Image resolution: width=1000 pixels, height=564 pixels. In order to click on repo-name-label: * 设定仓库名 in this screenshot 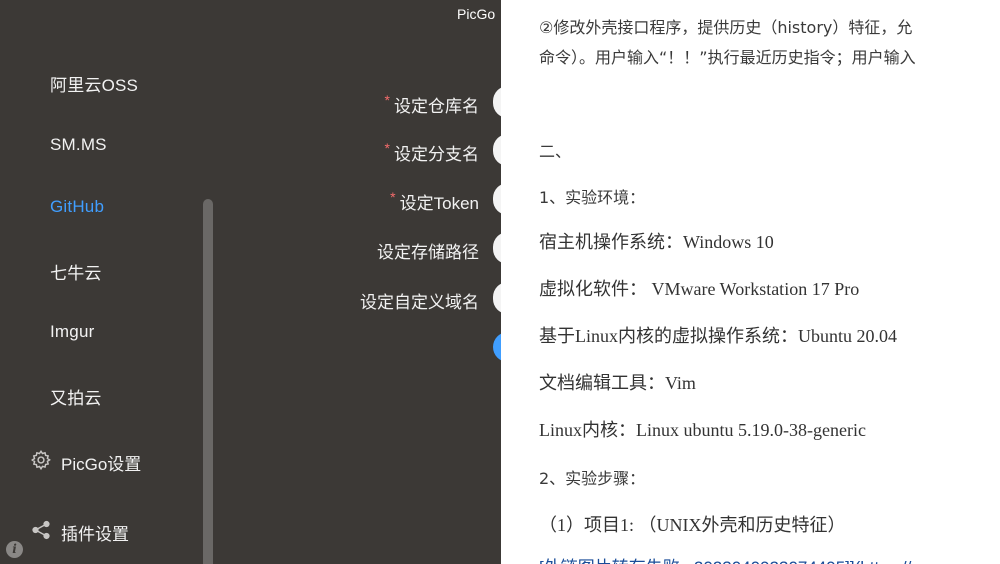, I will do `click(431, 104)`.